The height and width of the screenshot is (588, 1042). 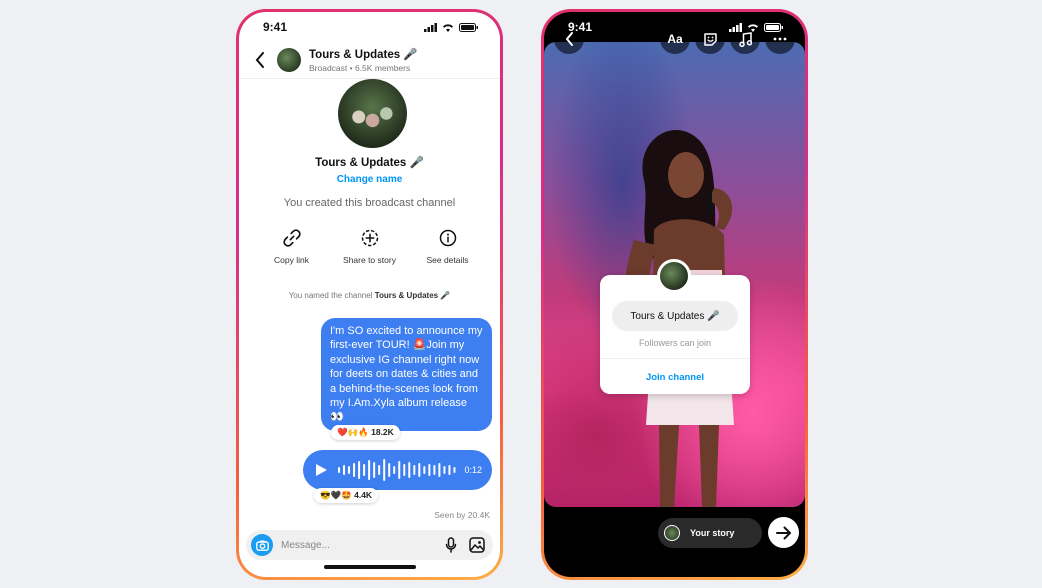 What do you see at coordinates (412, 295) in the screenshot?
I see `named-note-channel: Tours & Updates 🎤` at bounding box center [412, 295].